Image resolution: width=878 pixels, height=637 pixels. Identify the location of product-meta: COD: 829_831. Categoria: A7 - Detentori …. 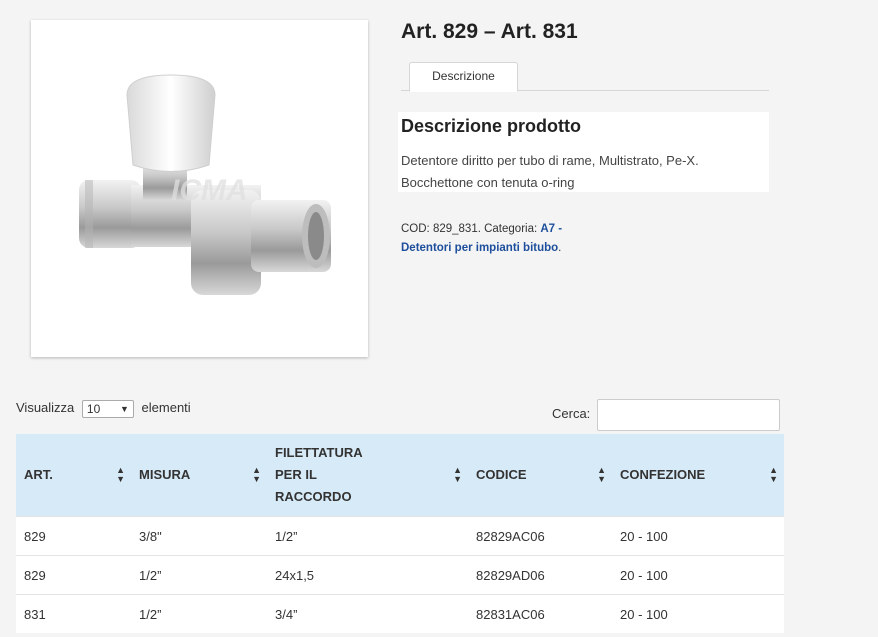
(501, 239).